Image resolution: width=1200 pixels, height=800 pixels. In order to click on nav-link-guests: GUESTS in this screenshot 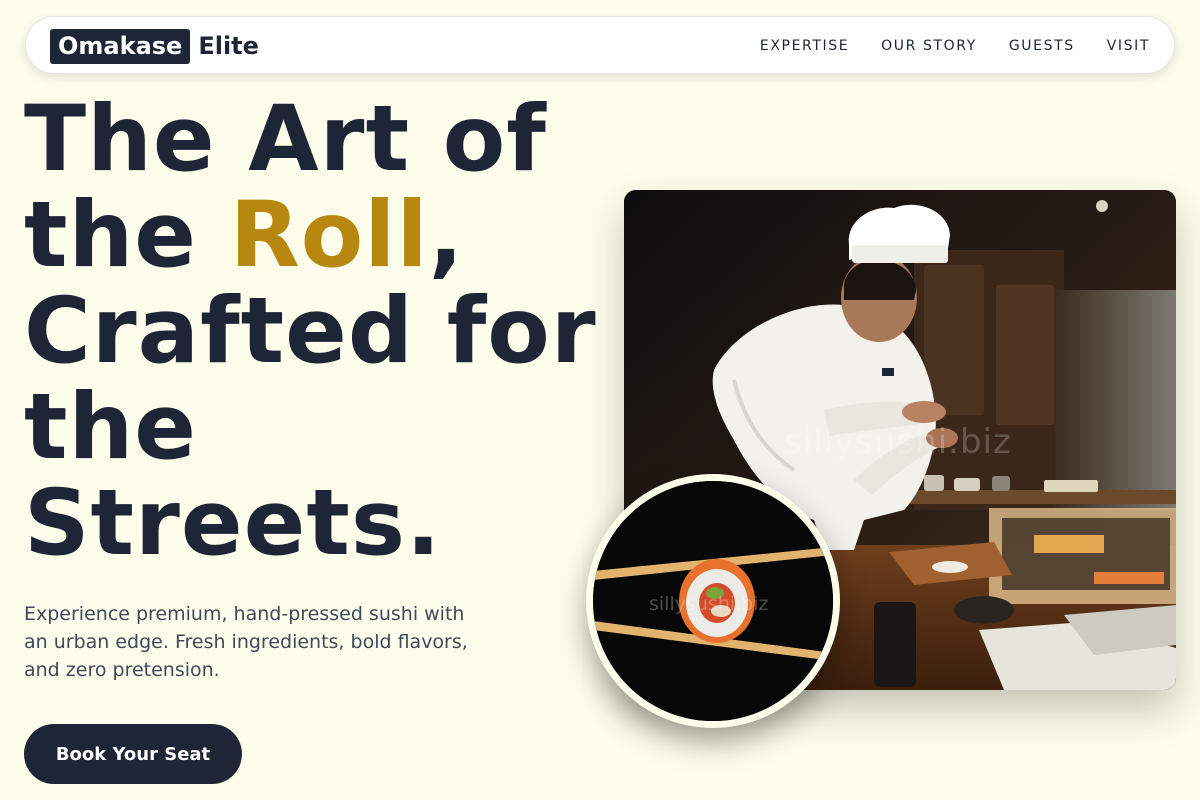, I will do `click(1042, 46)`.